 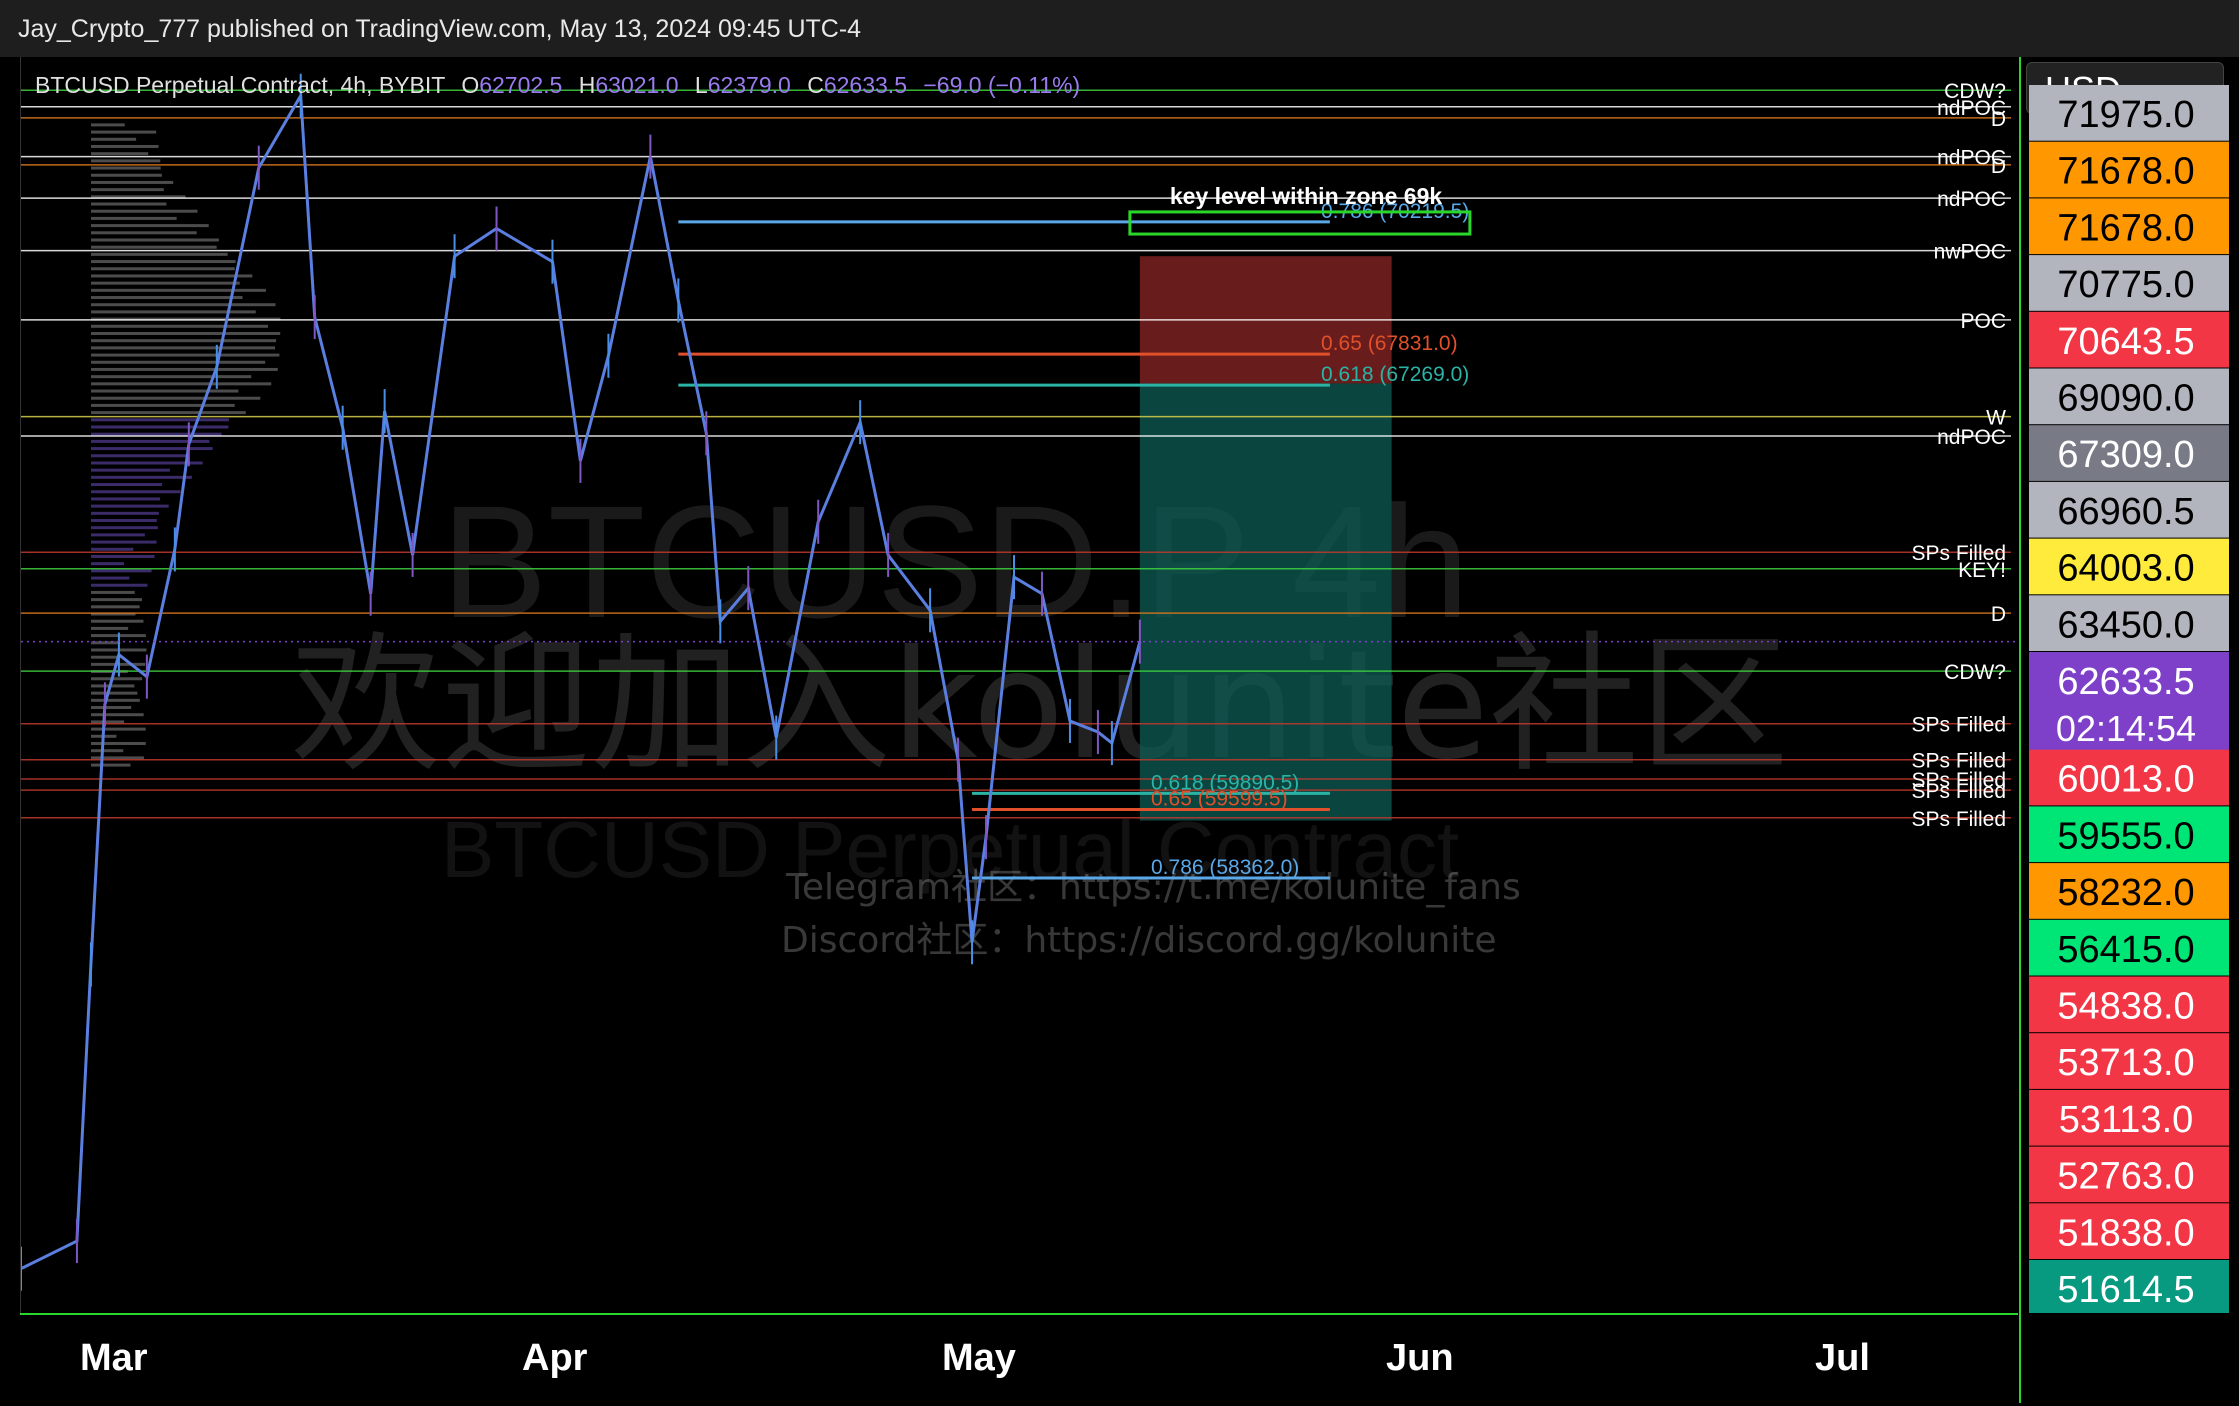 What do you see at coordinates (865, 85) in the screenshot?
I see `close-value: 62633.5` at bounding box center [865, 85].